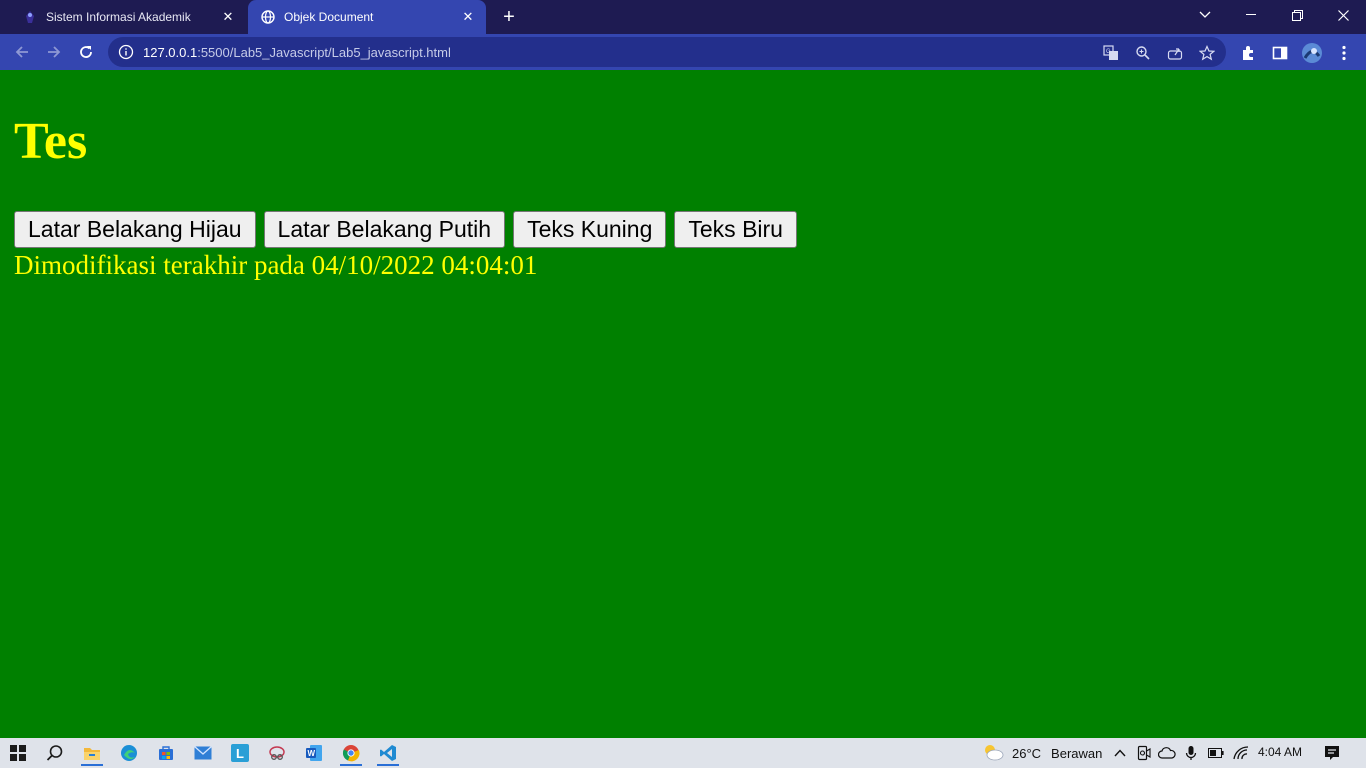 This screenshot has width=1366, height=768. Describe the element at coordinates (1167, 753) in the screenshot. I see `onedrive-icon` at that location.